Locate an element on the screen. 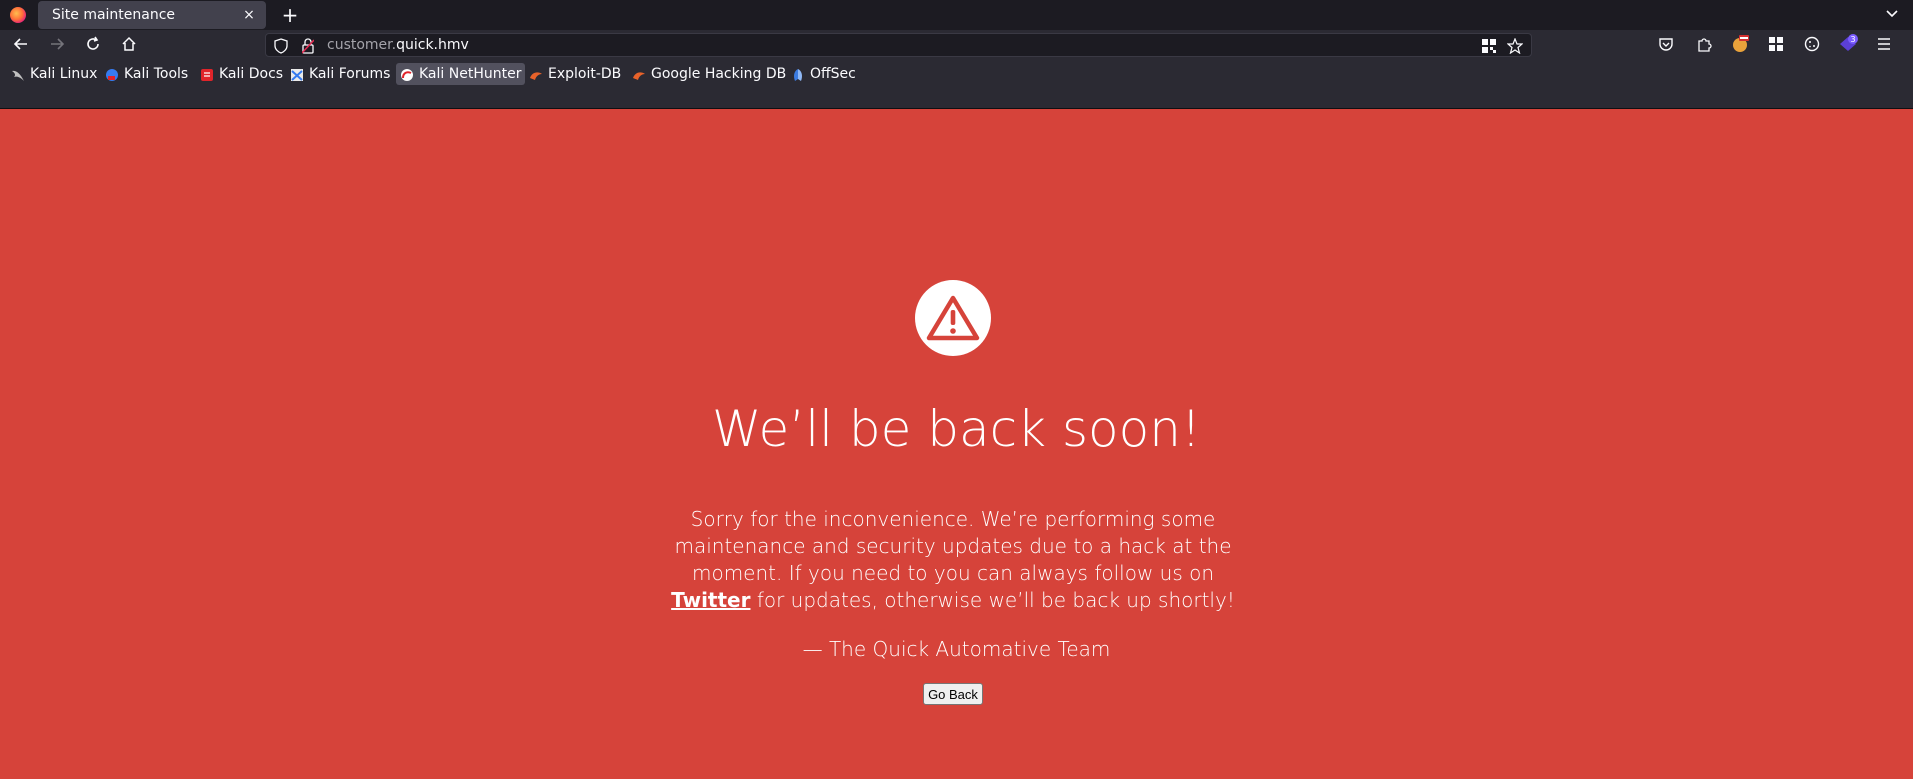  list-all-tabs-chevron-icon is located at coordinates (1892, 15).